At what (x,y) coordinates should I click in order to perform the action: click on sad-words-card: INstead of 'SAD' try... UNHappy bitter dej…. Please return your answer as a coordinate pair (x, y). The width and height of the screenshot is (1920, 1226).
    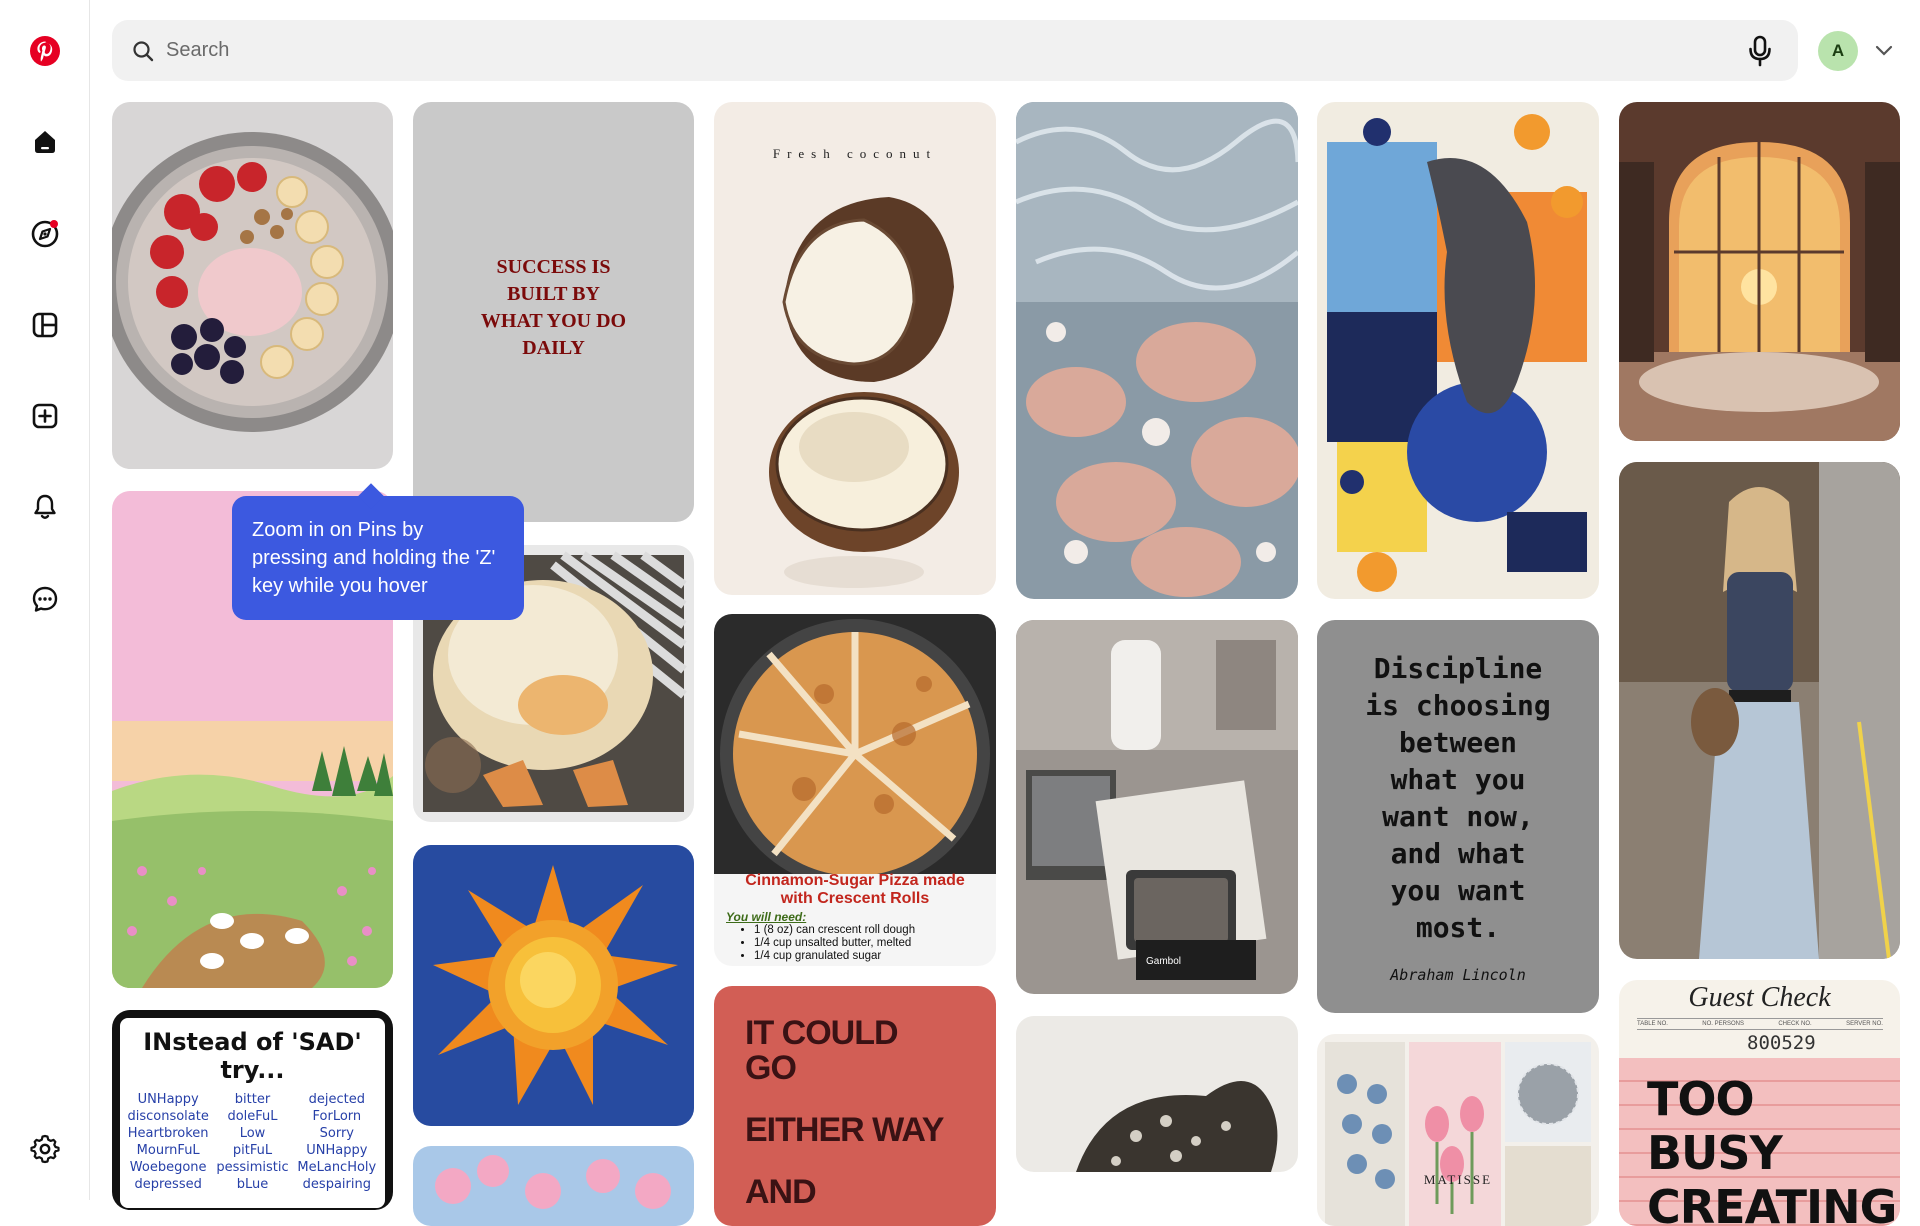
    Looking at the image, I should click on (252, 1110).